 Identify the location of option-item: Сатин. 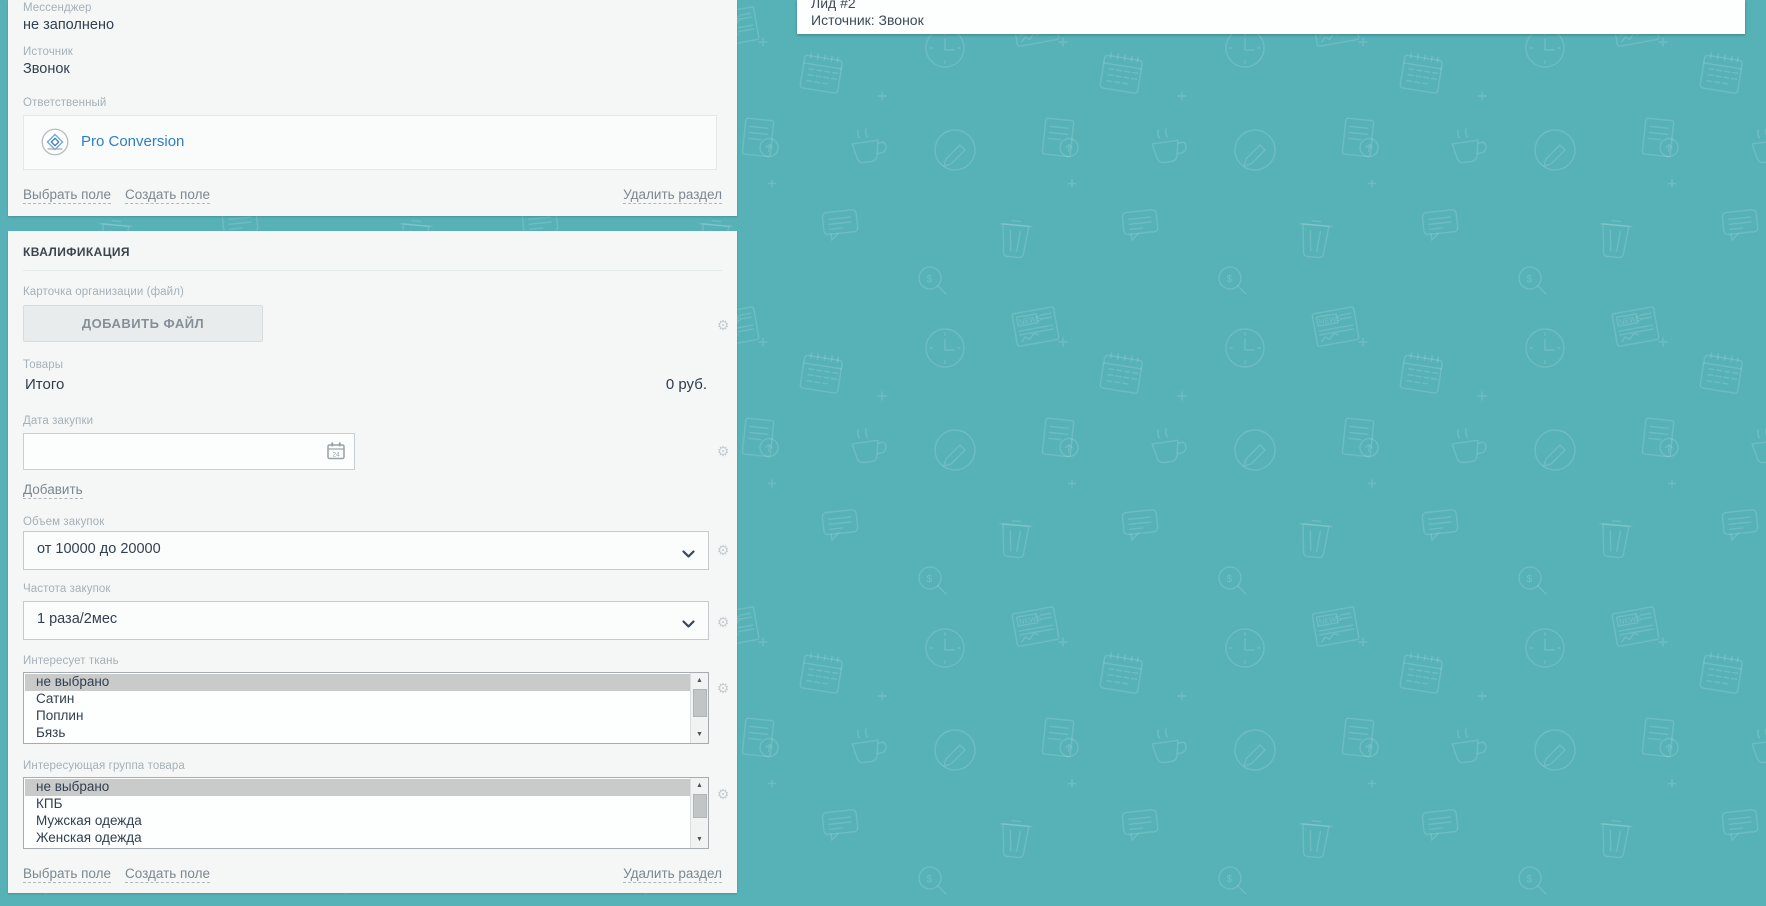
(363, 699).